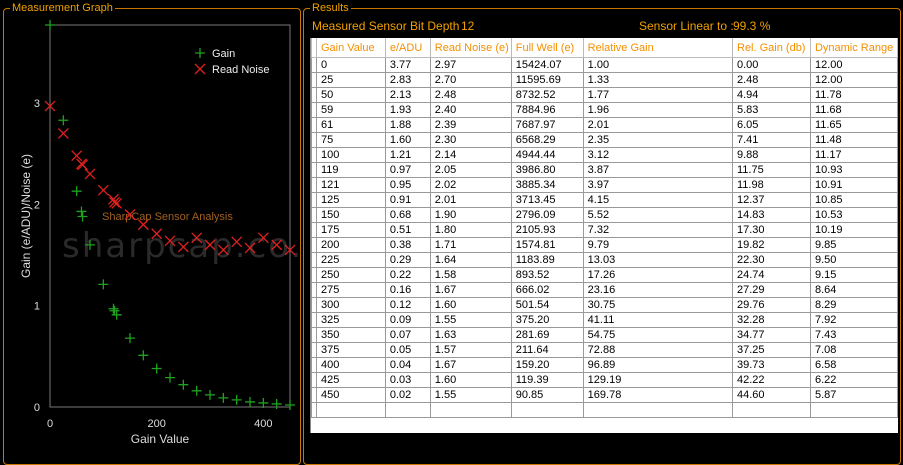 This screenshot has height=465, width=903. Describe the element at coordinates (604, 95) in the screenshot. I see `table-row: 50 2.13 2.48 8732.52 1.77 4.94 11.78` at that location.